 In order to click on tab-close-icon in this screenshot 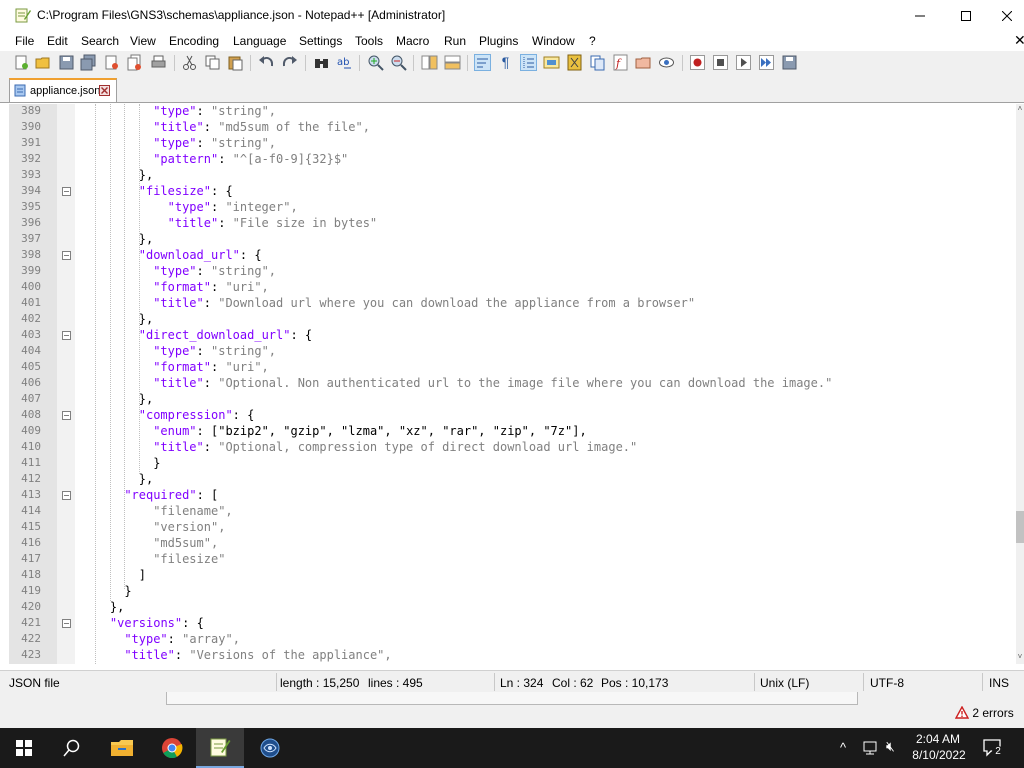, I will do `click(104, 90)`.